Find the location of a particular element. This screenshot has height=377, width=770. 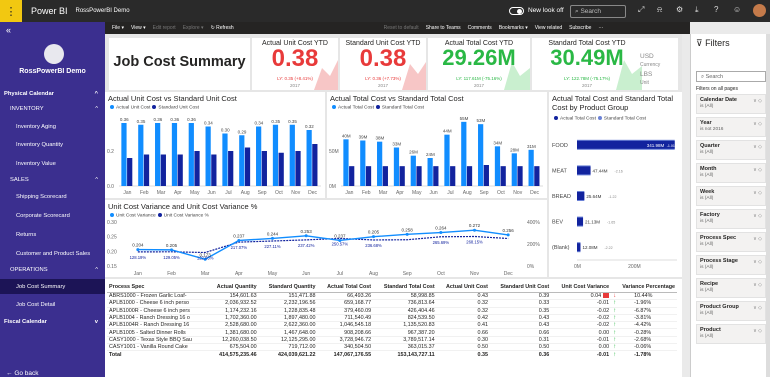

reset-default-button: Reset to default is located at coordinates (401, 28).